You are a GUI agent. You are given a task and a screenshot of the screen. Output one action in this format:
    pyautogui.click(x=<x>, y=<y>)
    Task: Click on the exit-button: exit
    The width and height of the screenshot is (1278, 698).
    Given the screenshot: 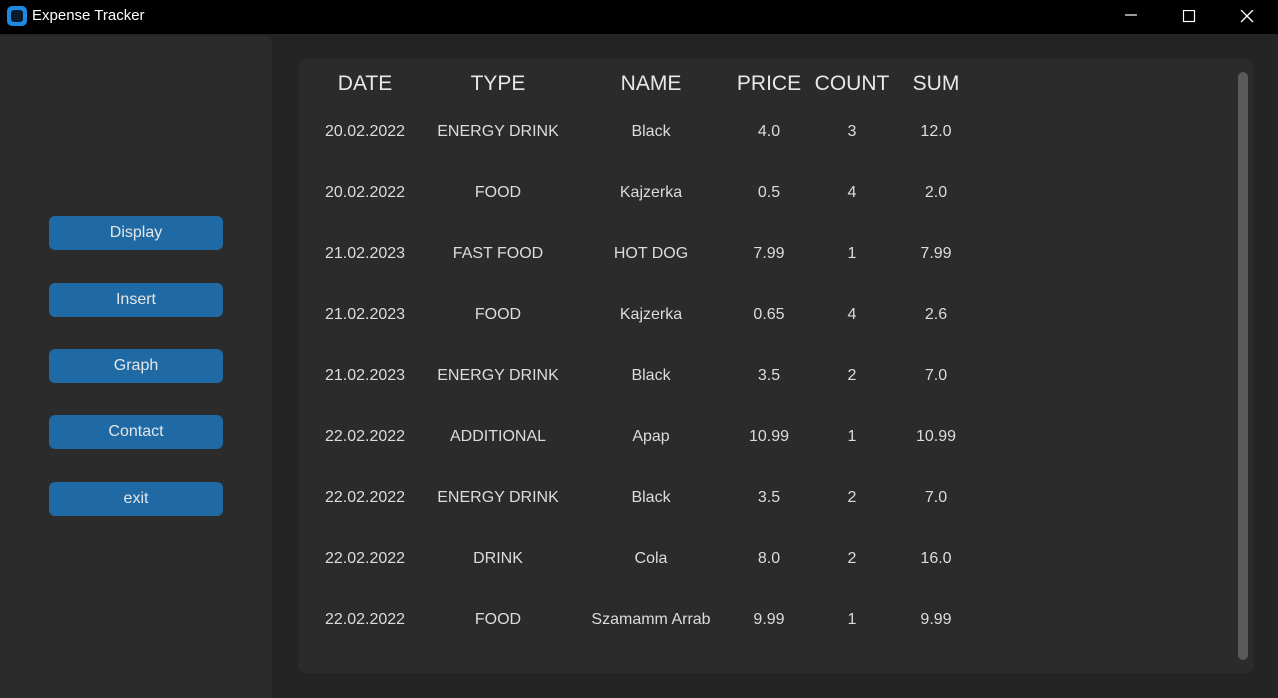 What is the action you would take?
    pyautogui.click(x=136, y=499)
    